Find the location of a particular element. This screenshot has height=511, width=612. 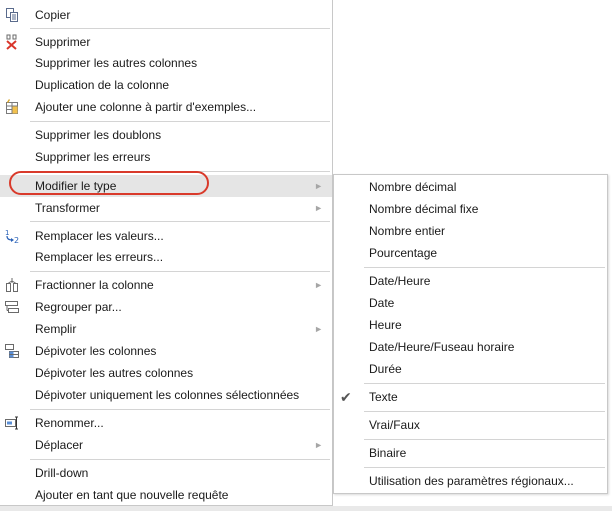

menu-item-remove-duplicates: Supprimer les doublons is located at coordinates (166, 135).